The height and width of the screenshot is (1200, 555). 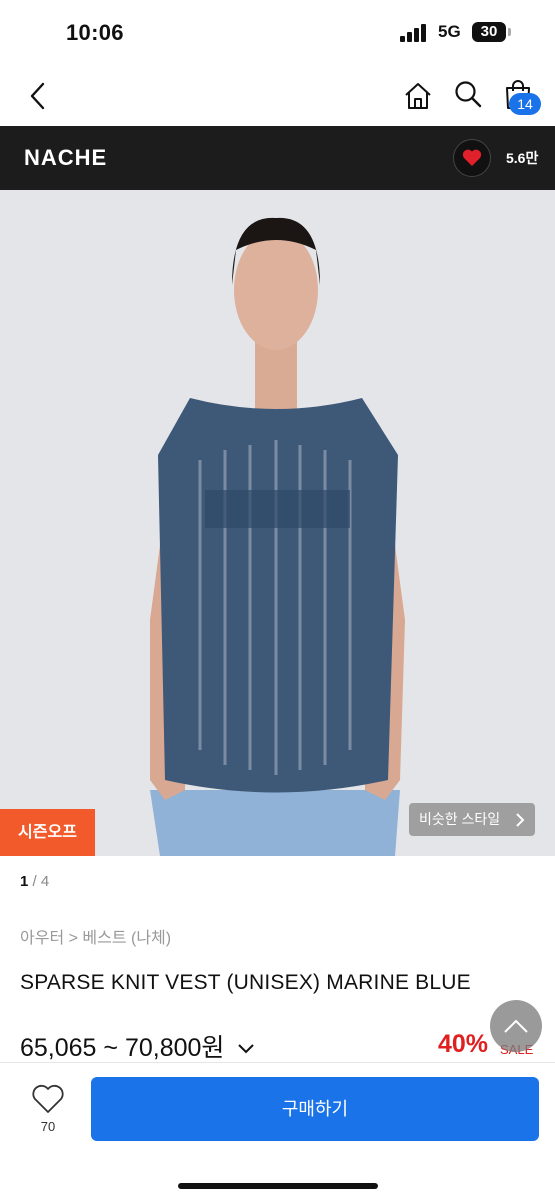 I want to click on chevron-right-icon, so click(x=520, y=819).